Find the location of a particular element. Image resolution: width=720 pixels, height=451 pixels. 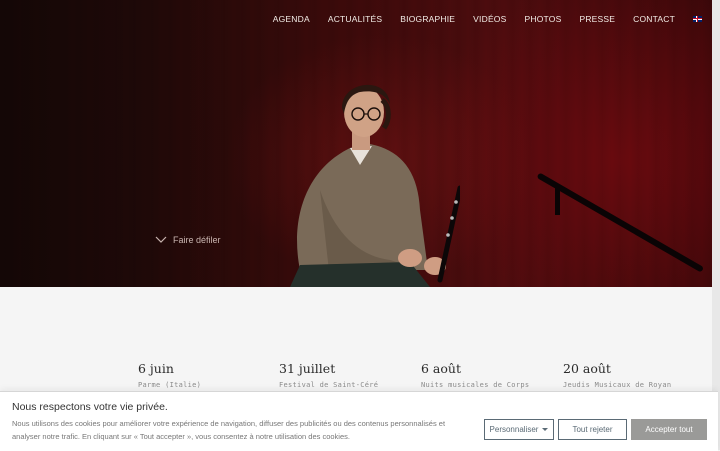

nav-videos: VIDÉOS is located at coordinates (489, 19).